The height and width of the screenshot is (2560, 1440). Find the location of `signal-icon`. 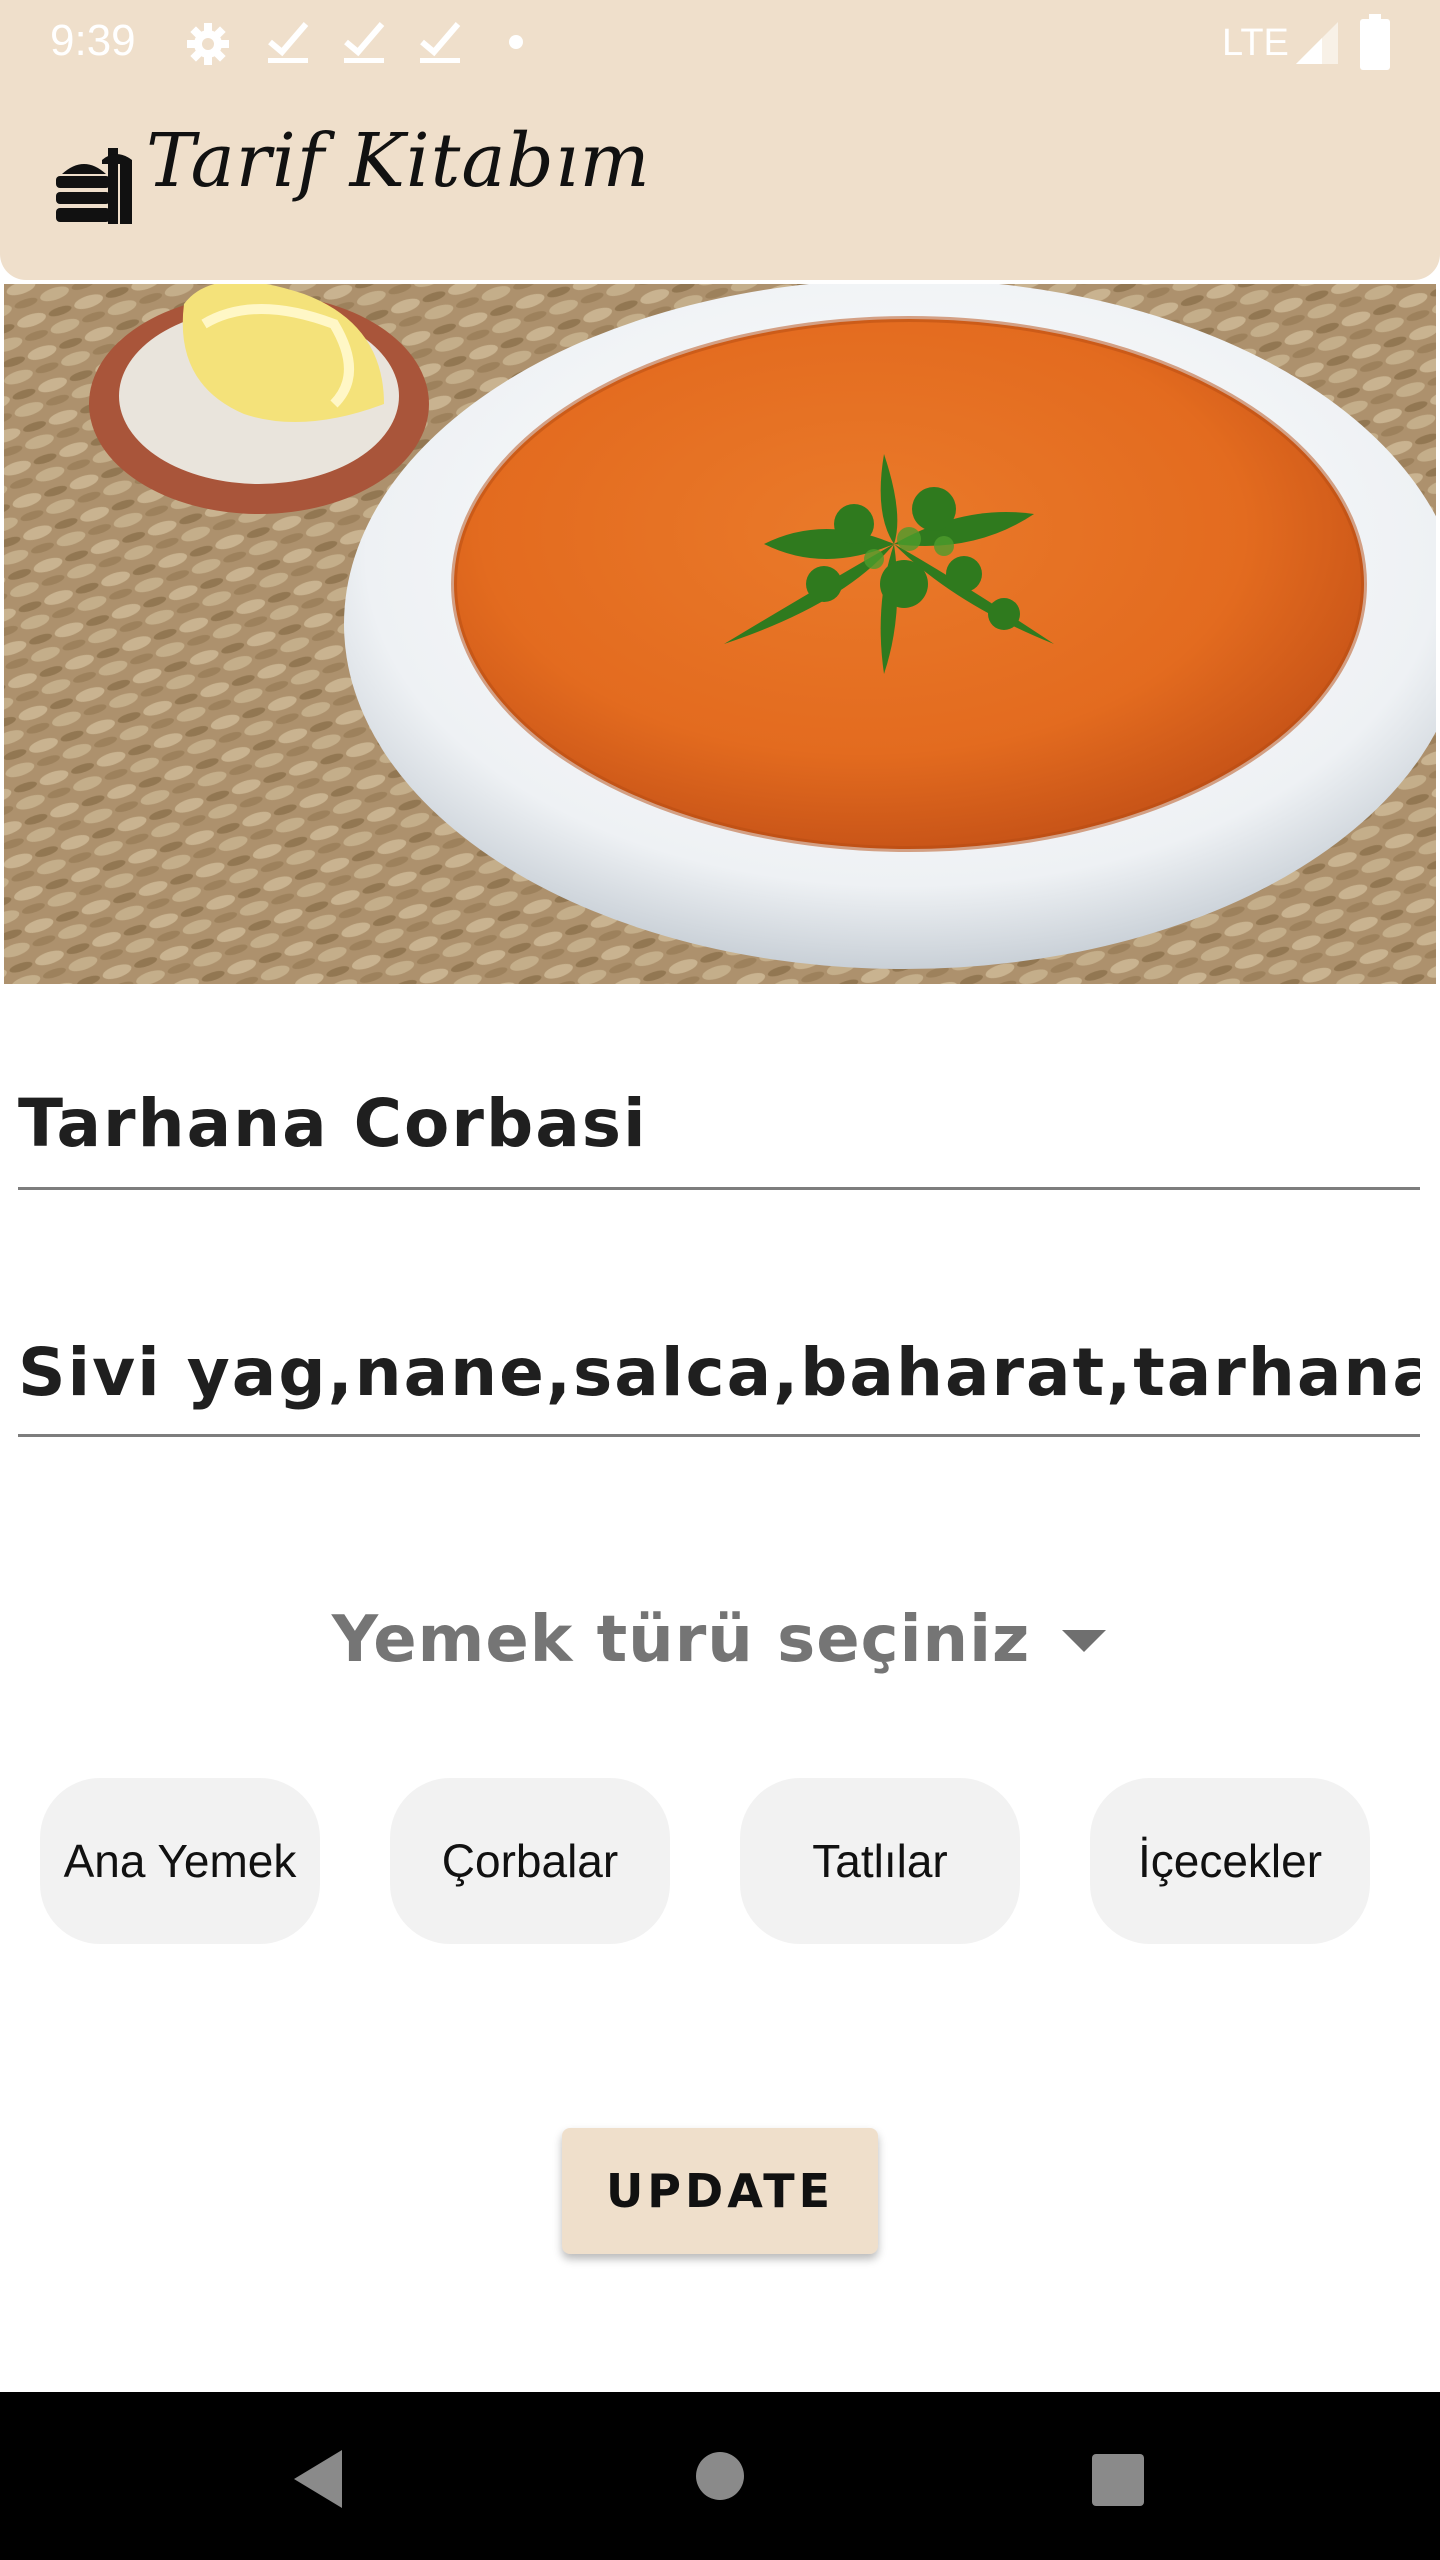

signal-icon is located at coordinates (1317, 43).